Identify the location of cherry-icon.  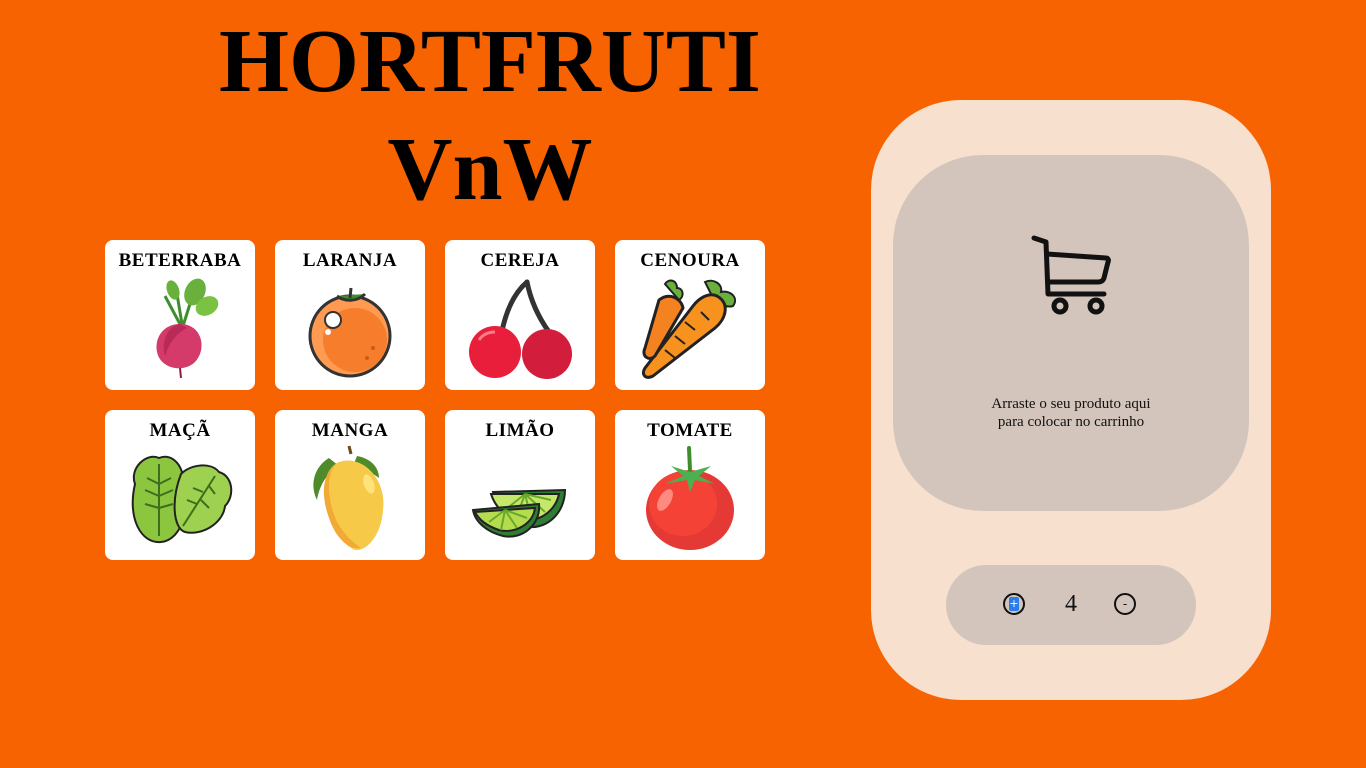
(520, 329).